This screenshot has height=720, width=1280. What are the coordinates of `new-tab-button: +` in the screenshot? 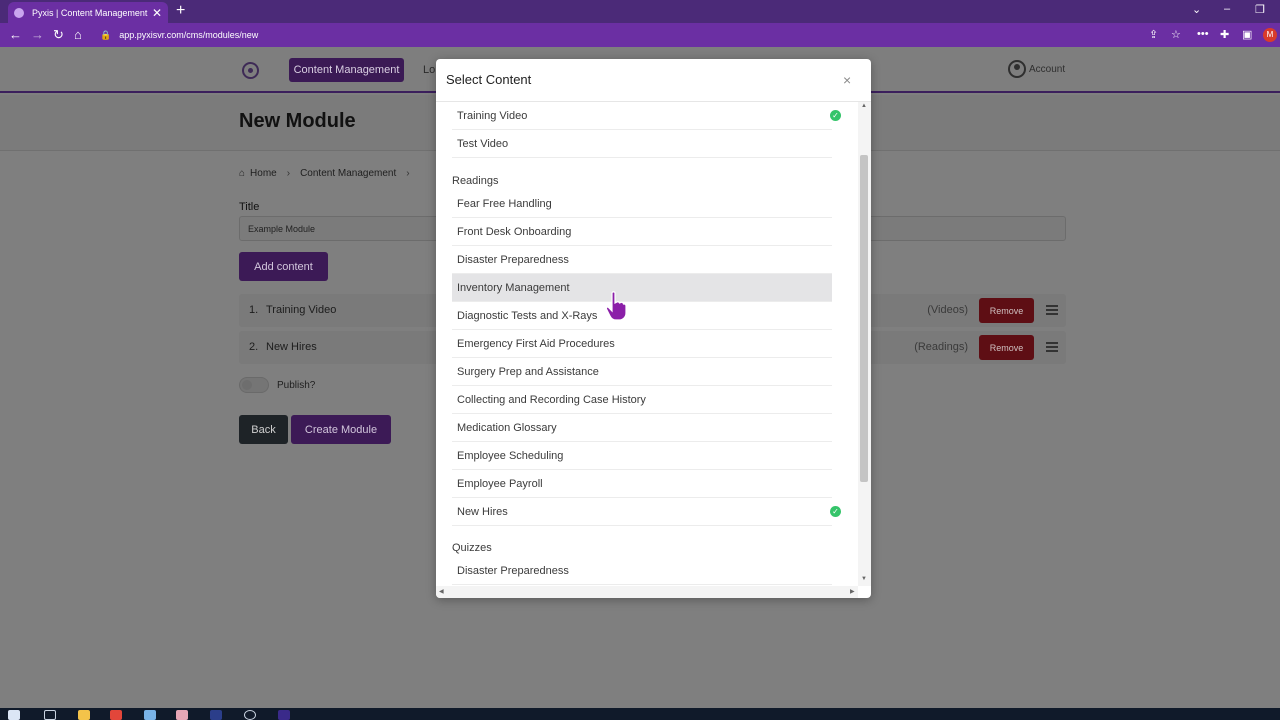 It's located at (180, 11).